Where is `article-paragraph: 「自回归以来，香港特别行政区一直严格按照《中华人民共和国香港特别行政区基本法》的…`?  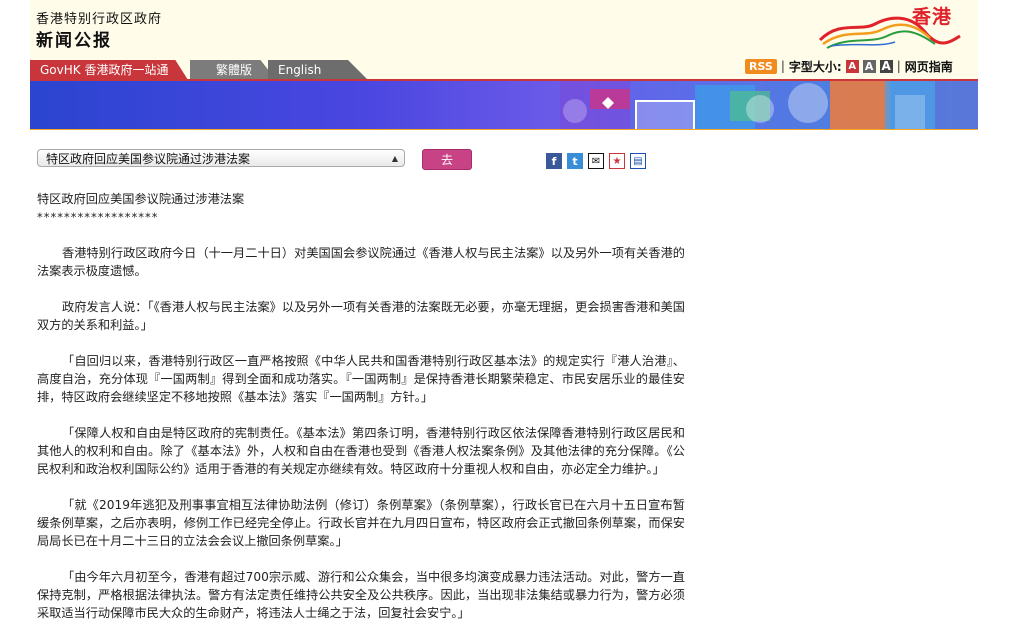
article-paragraph: 「自回归以来，香港特别行政区一直严格按照《中华人民共和国香港特别行政区基本法》的… is located at coordinates (361, 379).